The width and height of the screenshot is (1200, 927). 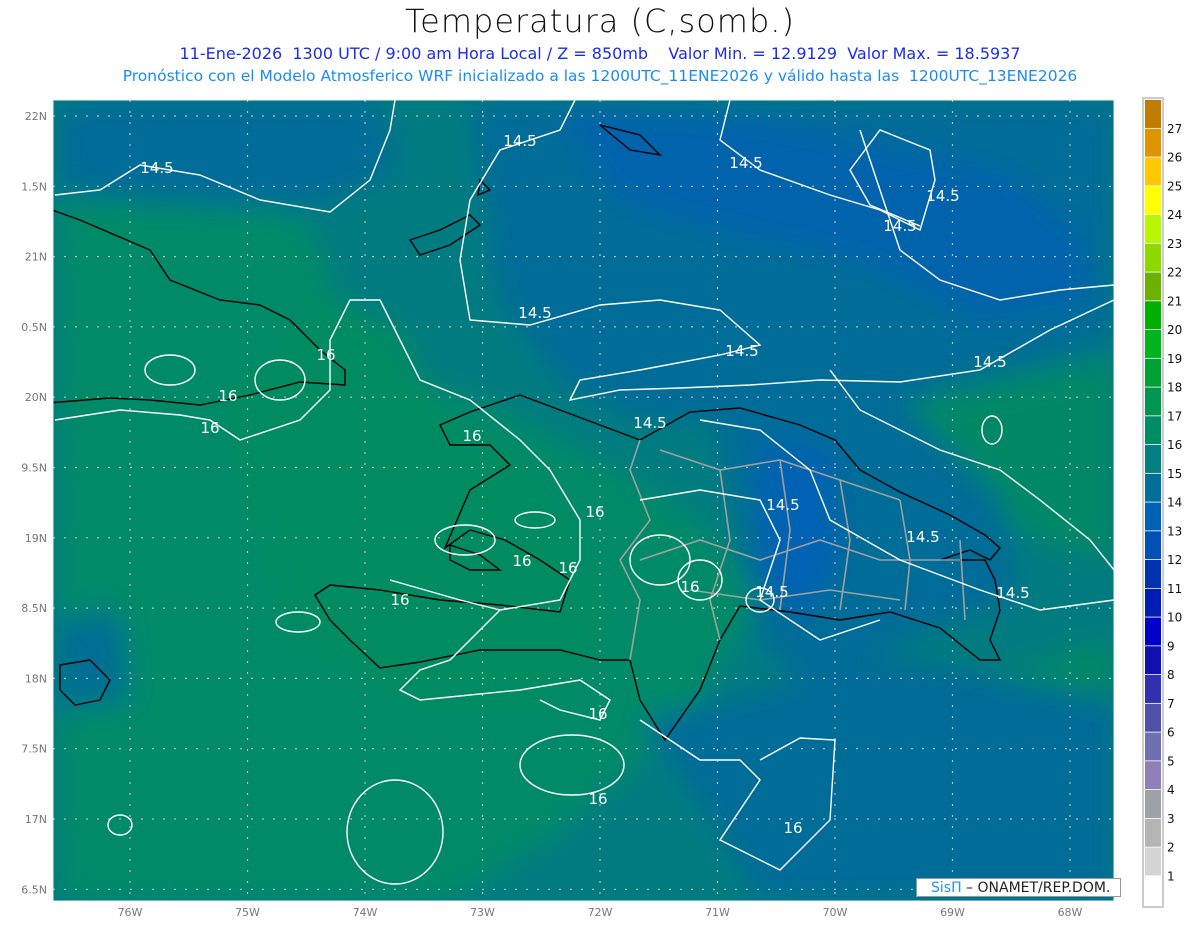 What do you see at coordinates (1171, 704) in the screenshot?
I see `colorbar-label: 7` at bounding box center [1171, 704].